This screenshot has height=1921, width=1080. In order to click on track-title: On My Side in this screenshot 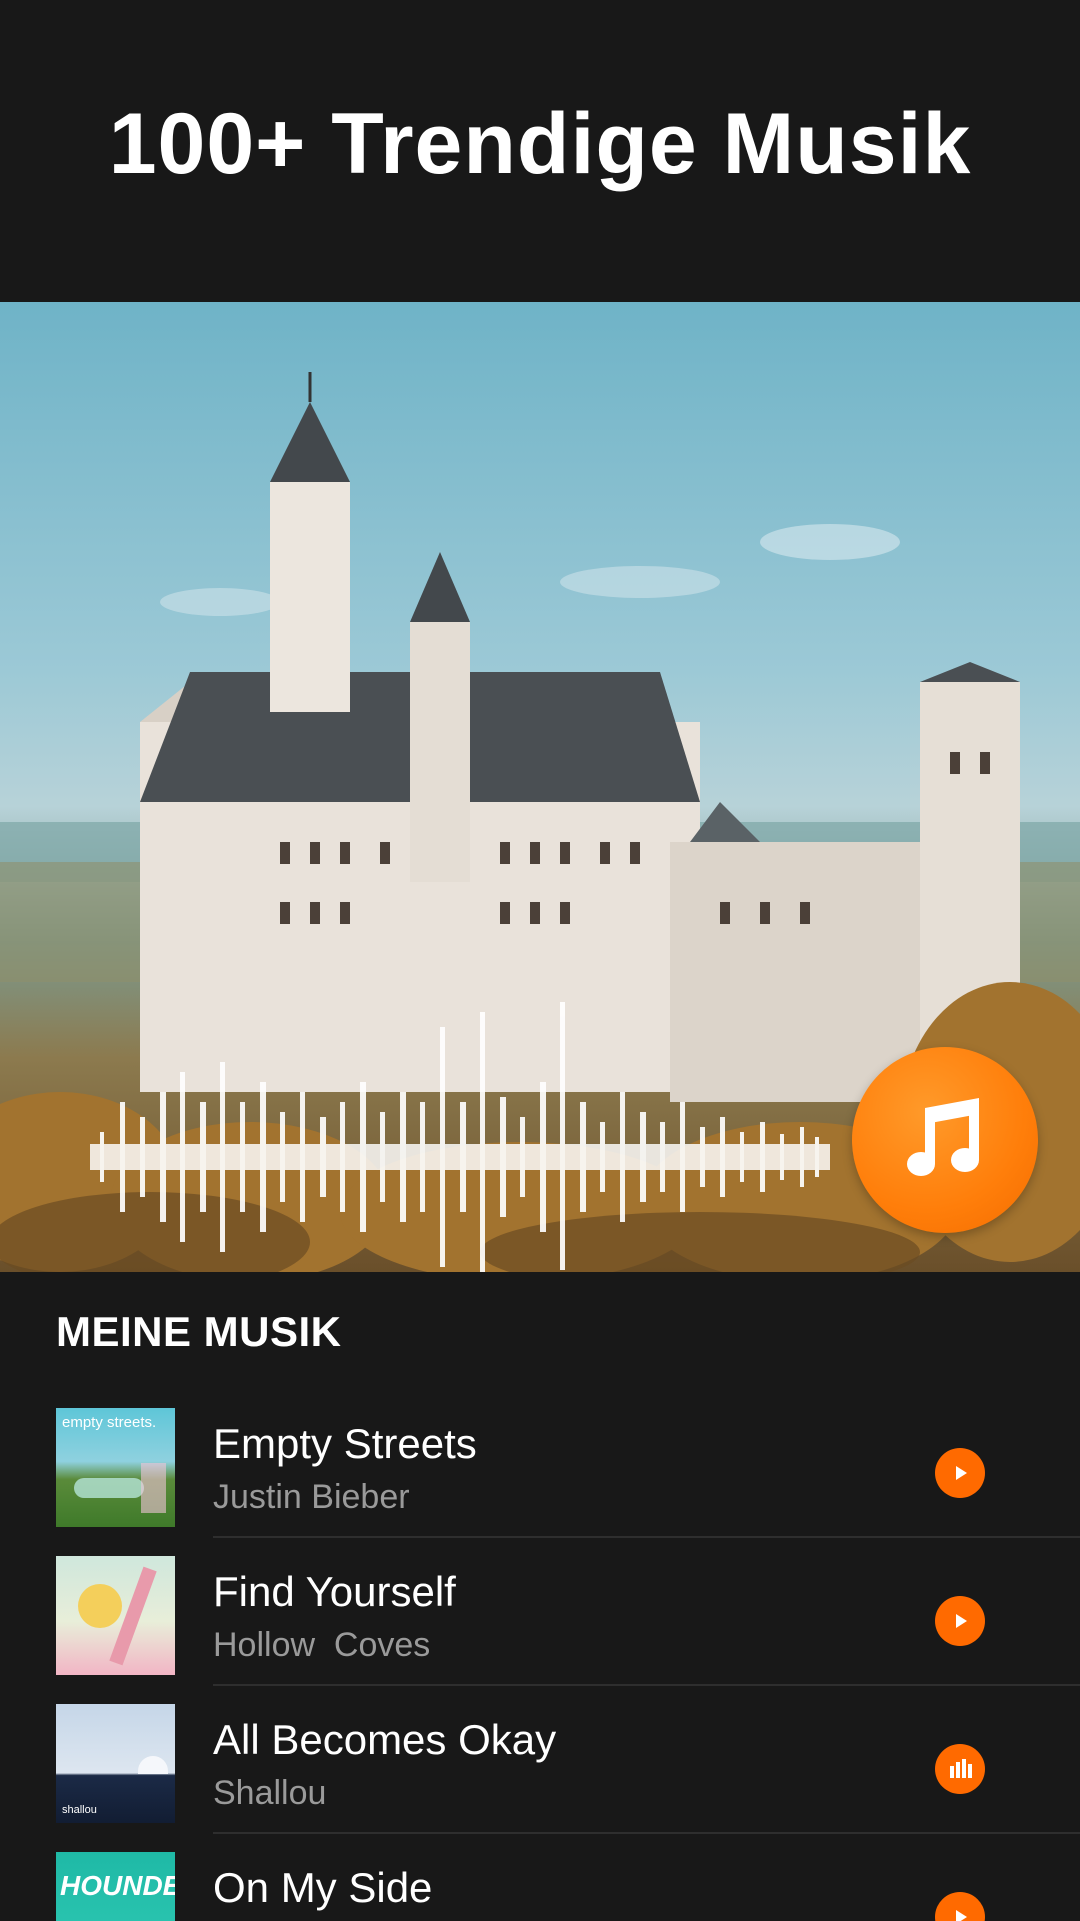, I will do `click(323, 1887)`.